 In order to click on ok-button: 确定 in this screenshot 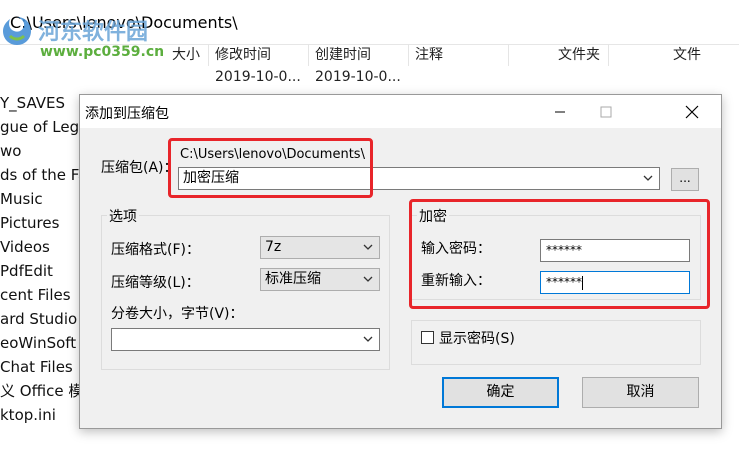, I will do `click(500, 392)`.